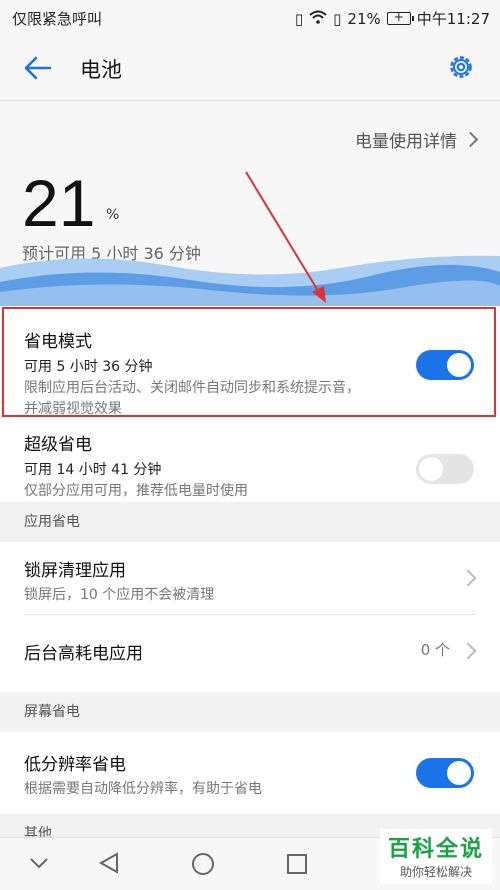 The height and width of the screenshot is (890, 500). What do you see at coordinates (435, 872) in the screenshot?
I see `watermark-subtitle: 助你轻松解决` at bounding box center [435, 872].